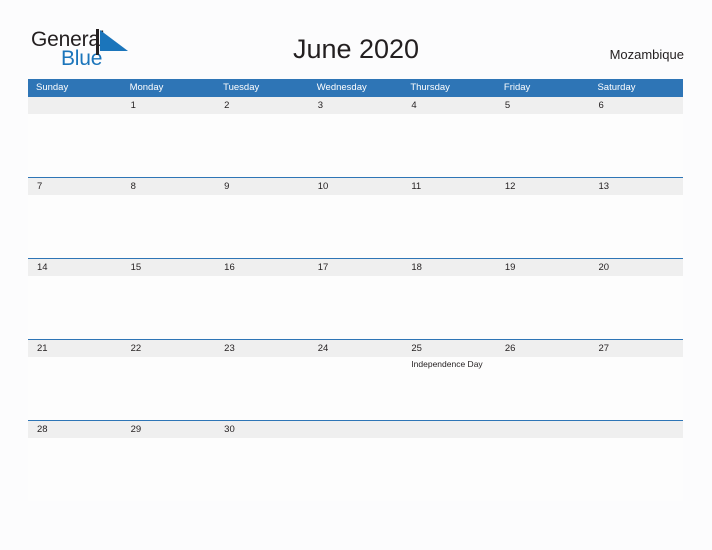 This screenshot has height=550, width=712. Describe the element at coordinates (75, 380) in the screenshot. I see `day-cell: 21` at that location.